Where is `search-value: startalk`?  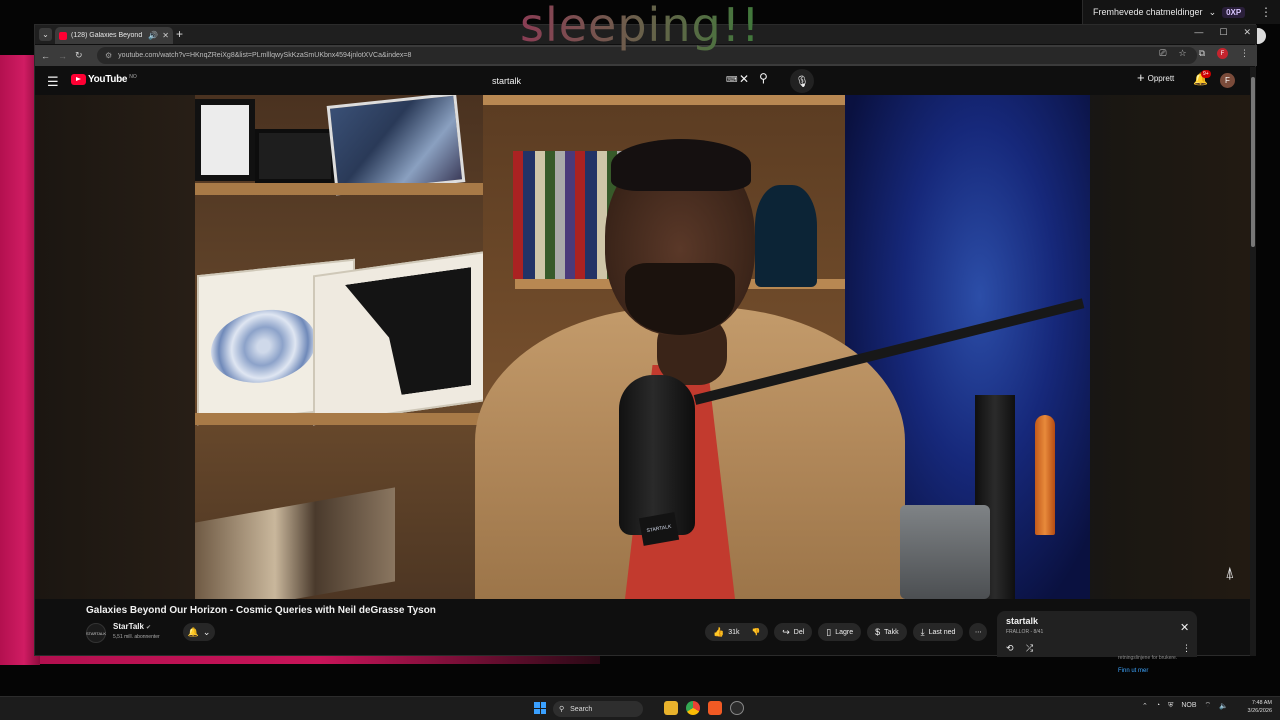
search-value: startalk is located at coordinates (506, 81).